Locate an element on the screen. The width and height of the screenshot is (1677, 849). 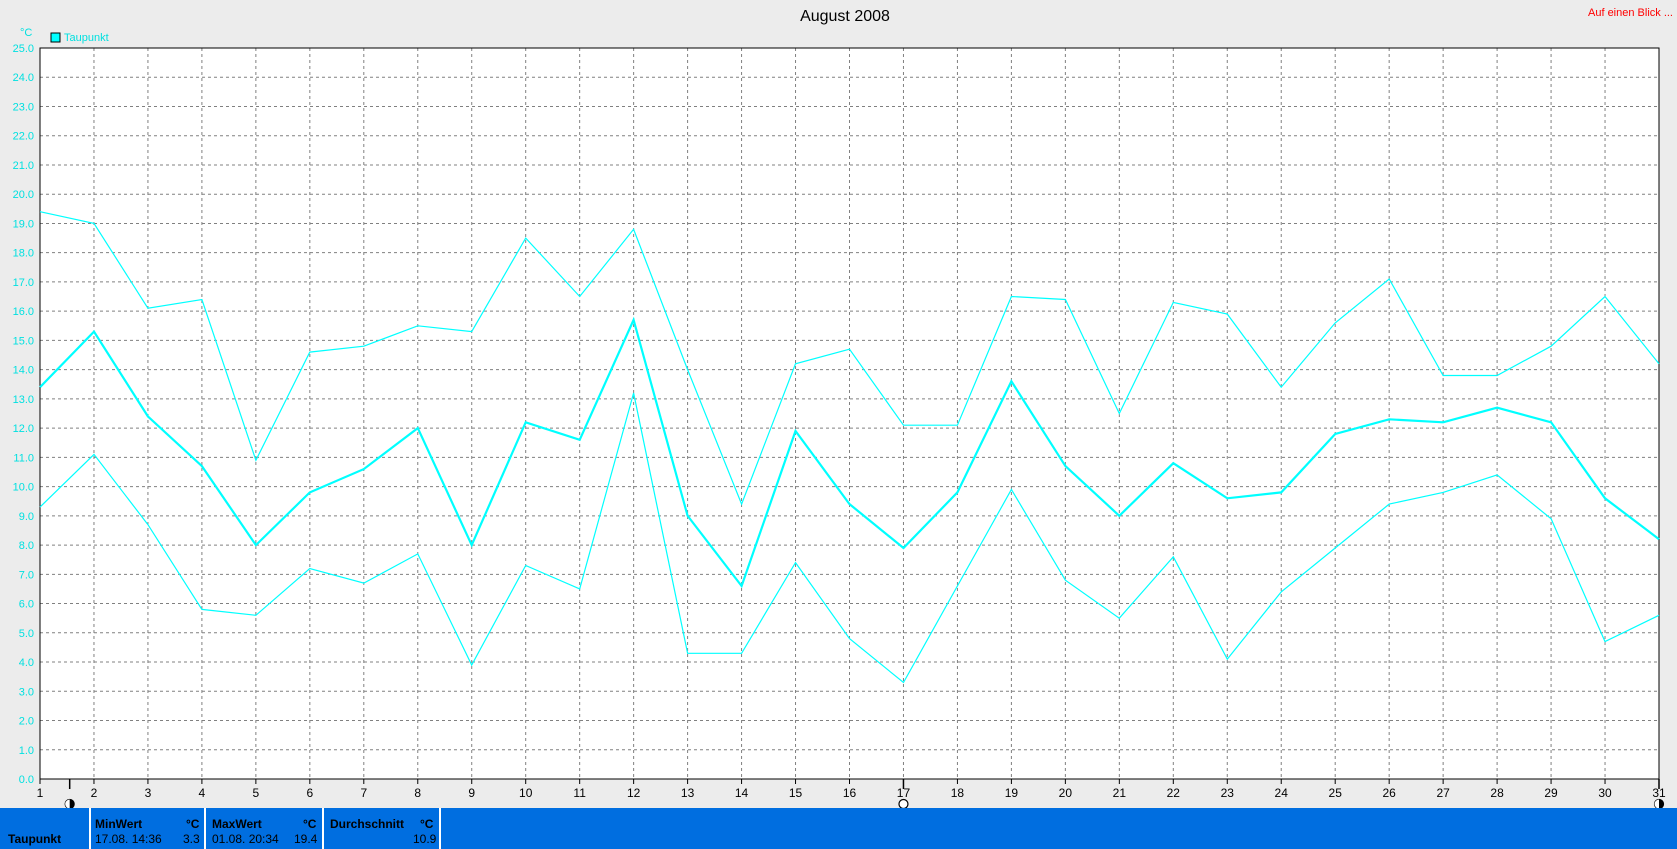
x-tick-label: 29 is located at coordinates (1551, 793).